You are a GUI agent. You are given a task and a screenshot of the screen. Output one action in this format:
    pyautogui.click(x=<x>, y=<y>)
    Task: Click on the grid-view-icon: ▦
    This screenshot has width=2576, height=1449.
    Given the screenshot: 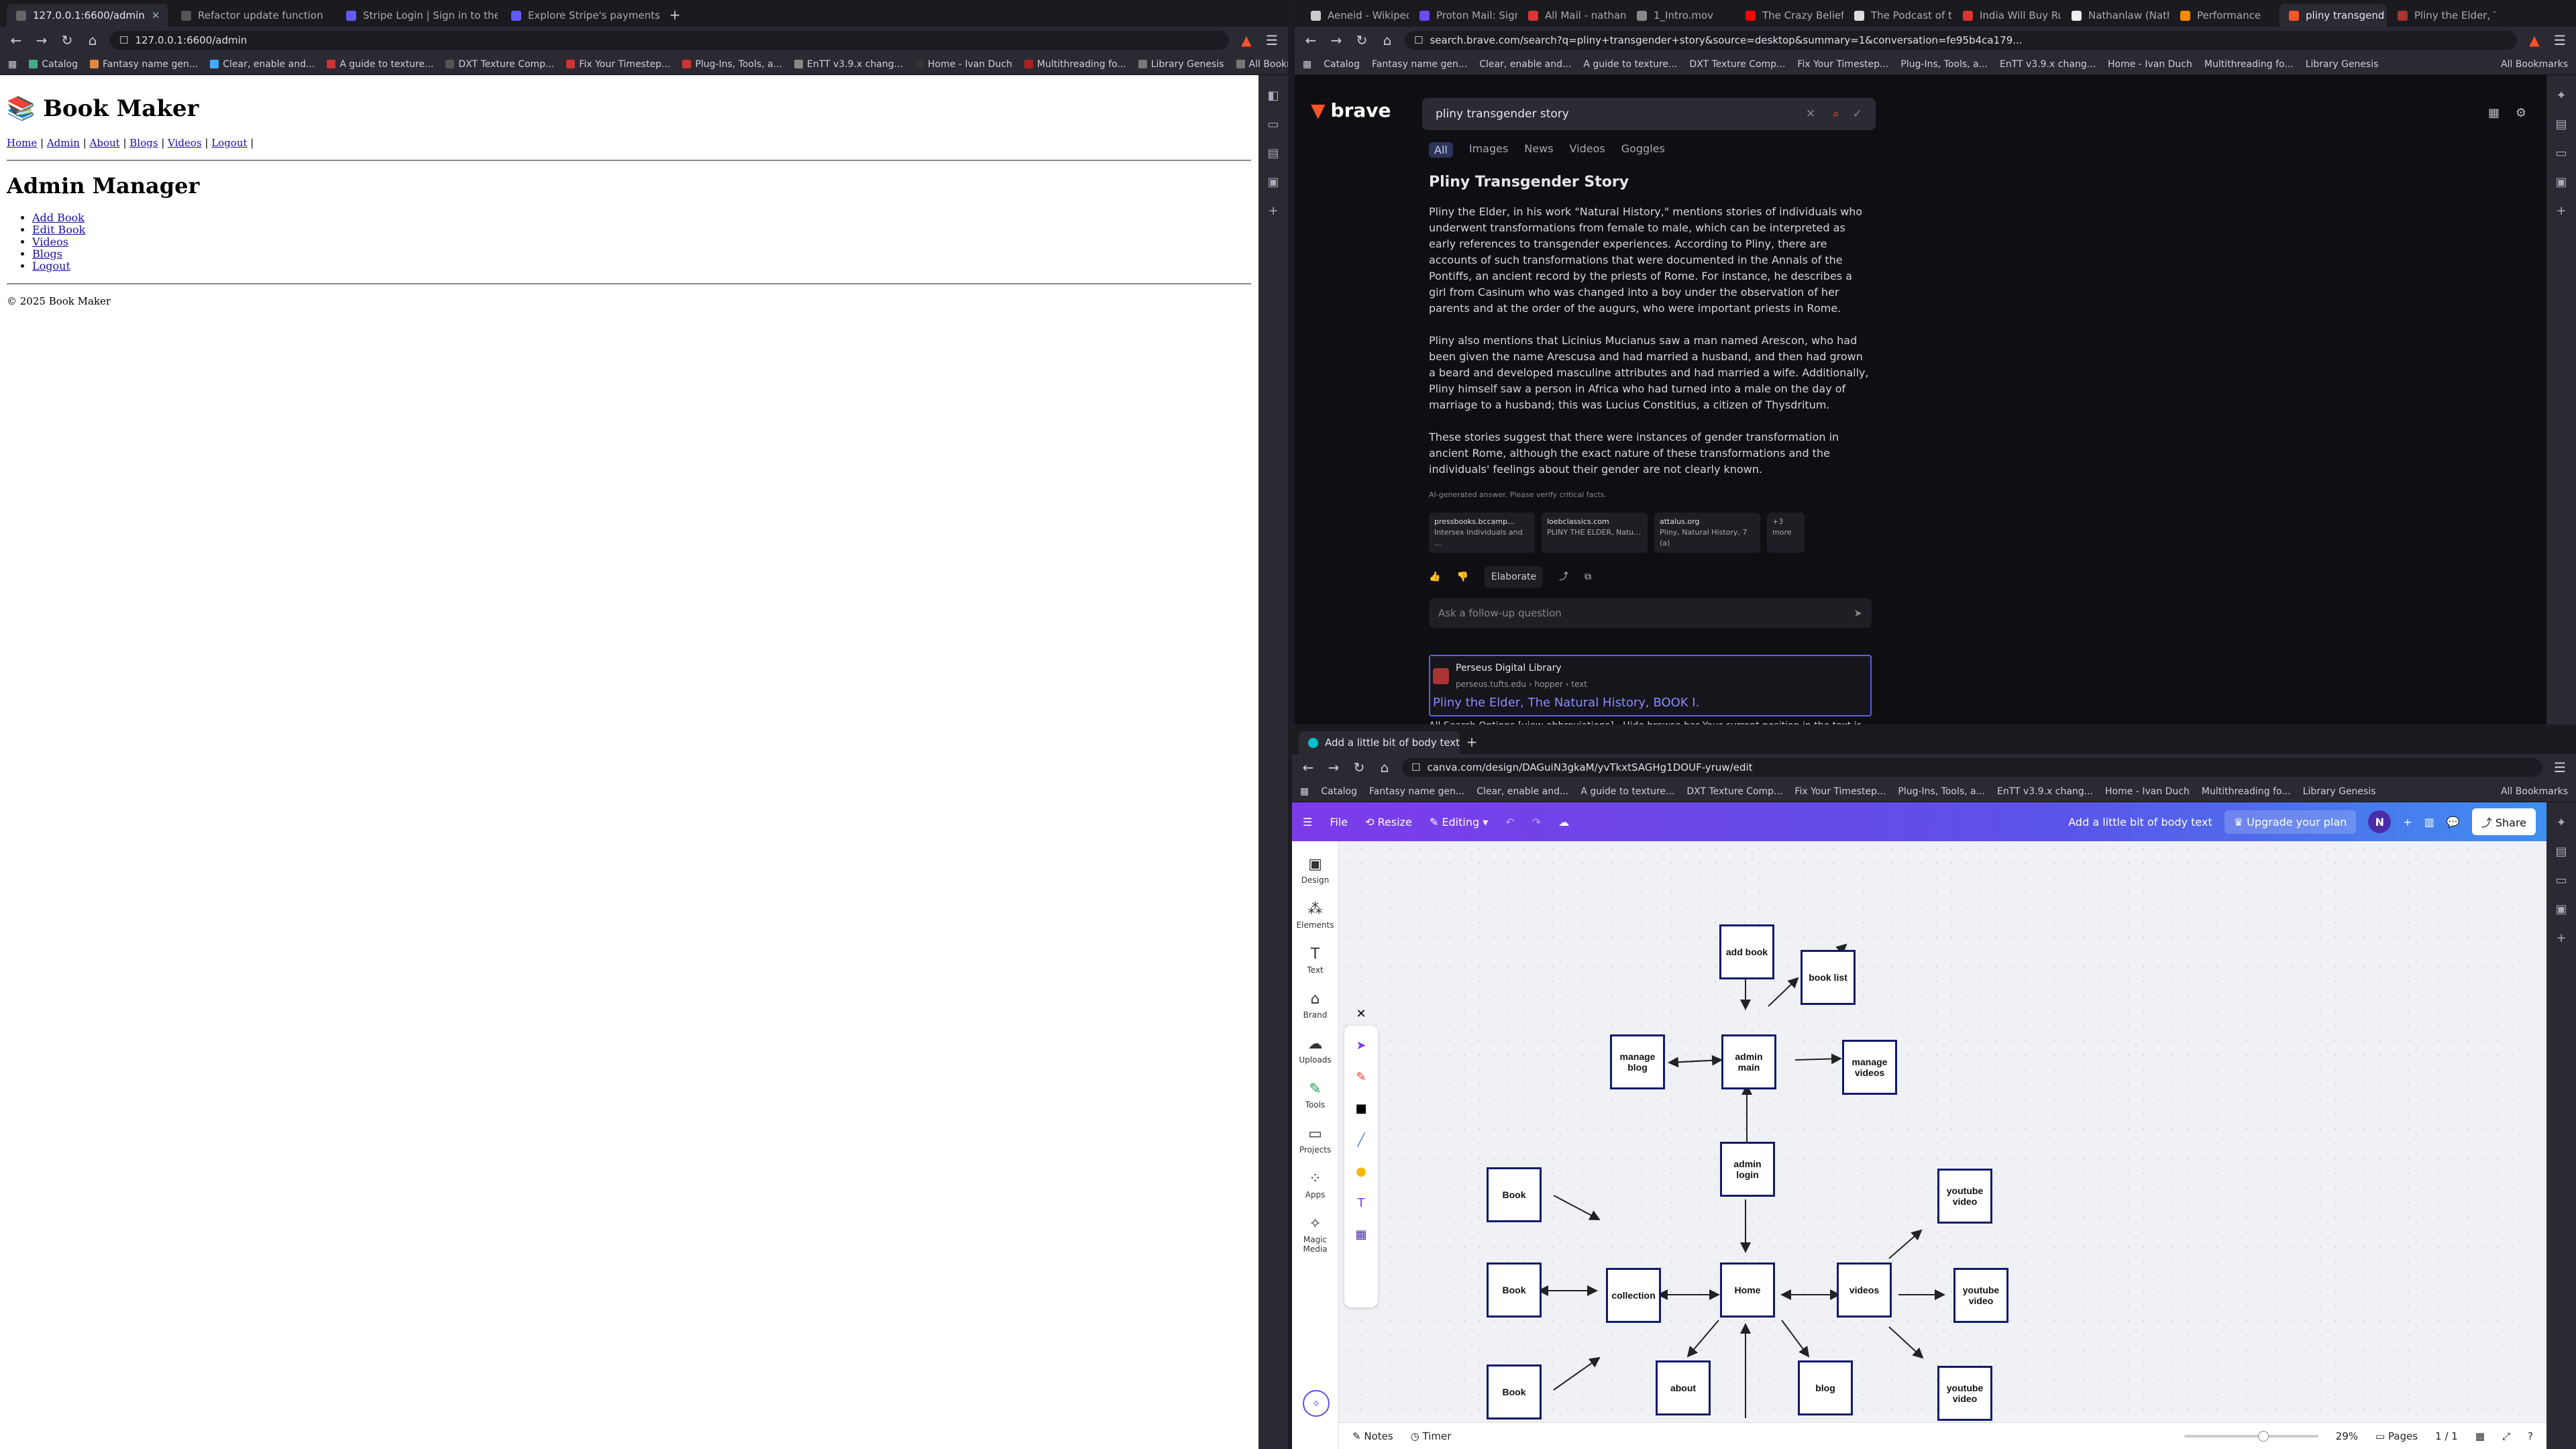 What is the action you would take?
    pyautogui.click(x=2480, y=1436)
    